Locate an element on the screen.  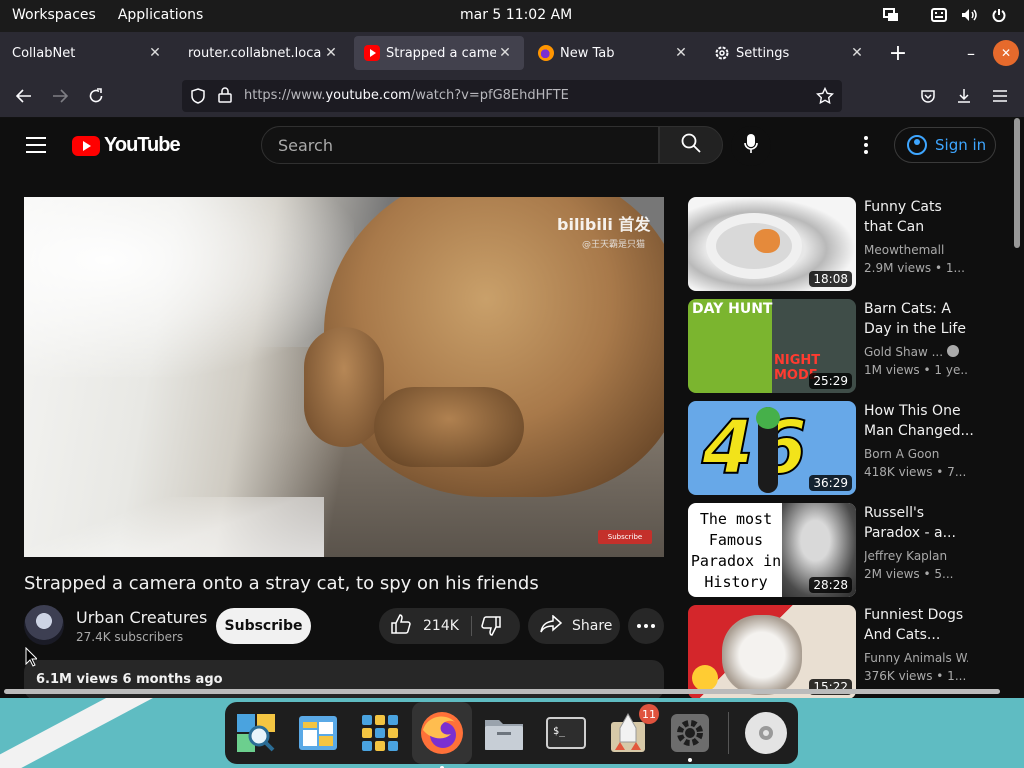
search-placeholder: Search is located at coordinates (305, 145).